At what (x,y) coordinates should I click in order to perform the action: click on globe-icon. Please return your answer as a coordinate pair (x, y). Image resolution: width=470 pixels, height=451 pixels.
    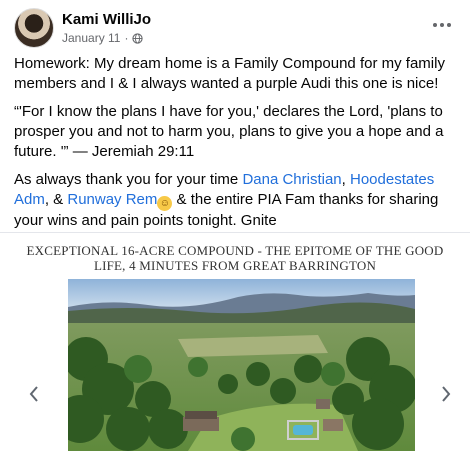
    Looking at the image, I should click on (138, 38).